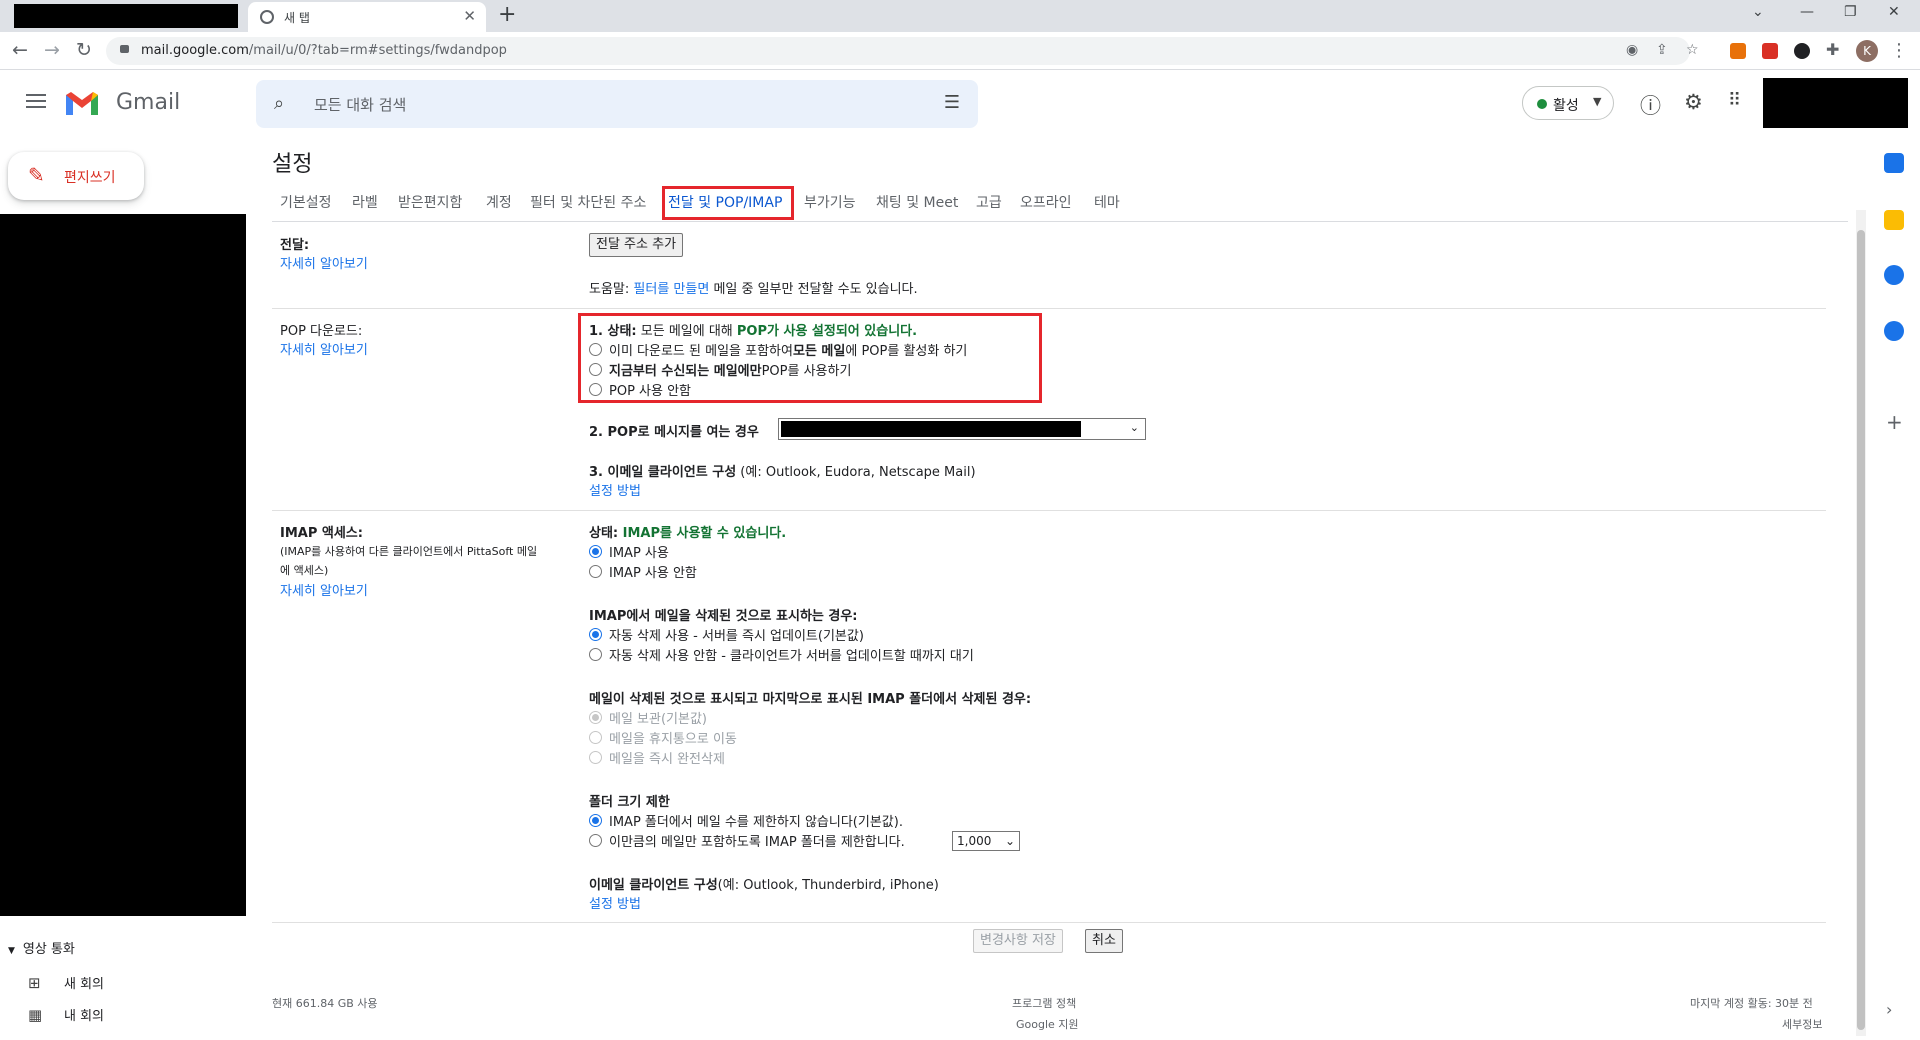 This screenshot has height=1040, width=1920. What do you see at coordinates (321, 533) in the screenshot?
I see `imap-label: IMAP 액세스:` at bounding box center [321, 533].